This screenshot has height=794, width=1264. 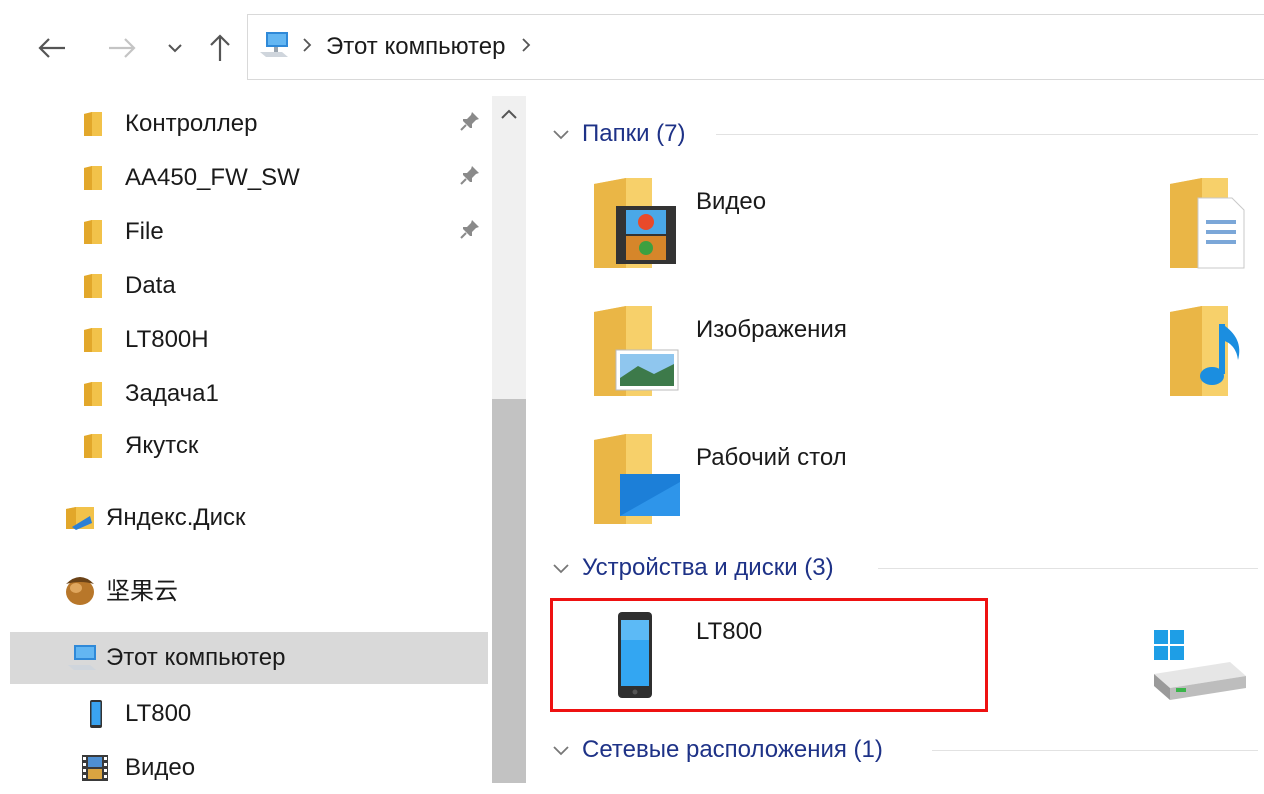 I want to click on group-header-devices: Устройства и диски (3), so click(x=693, y=568).